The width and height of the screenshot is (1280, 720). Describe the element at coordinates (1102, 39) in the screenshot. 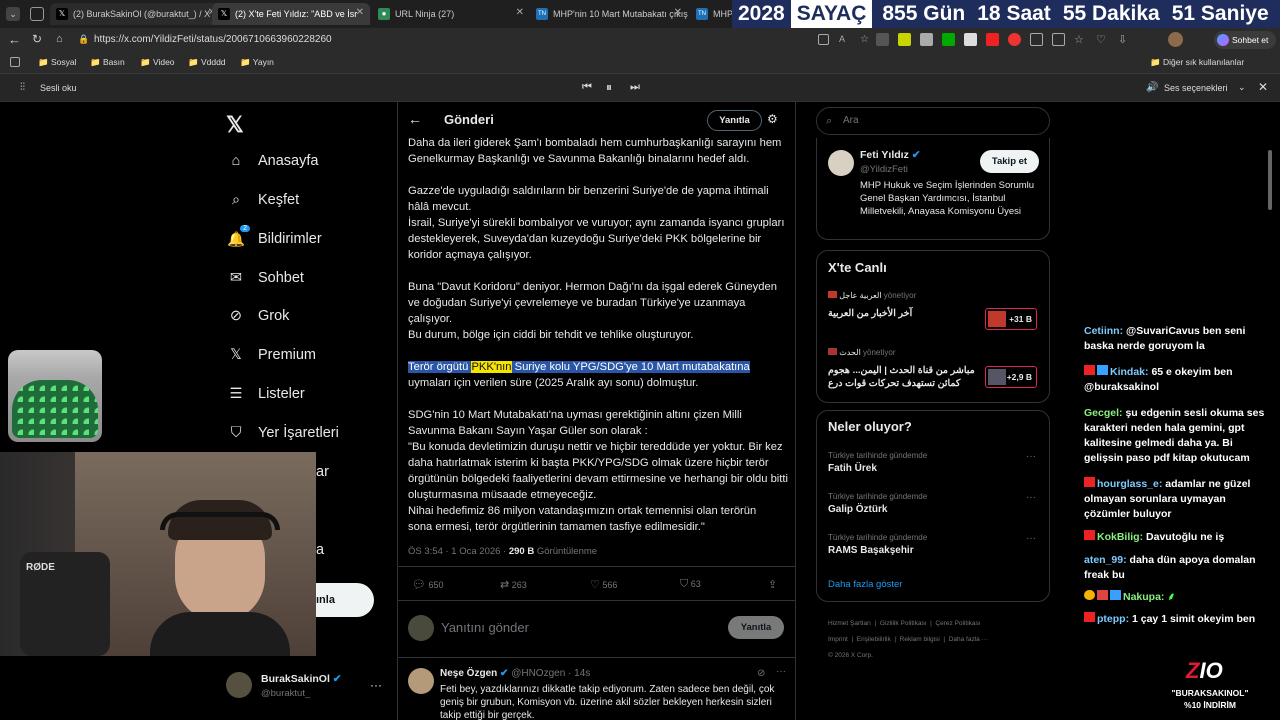

I see `collections-icon: ♡` at that location.